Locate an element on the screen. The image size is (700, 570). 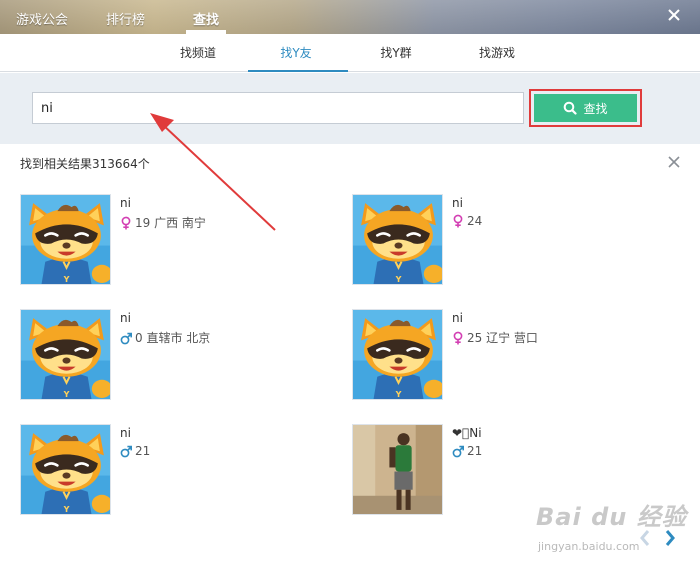
search-input is located at coordinates (278, 108).